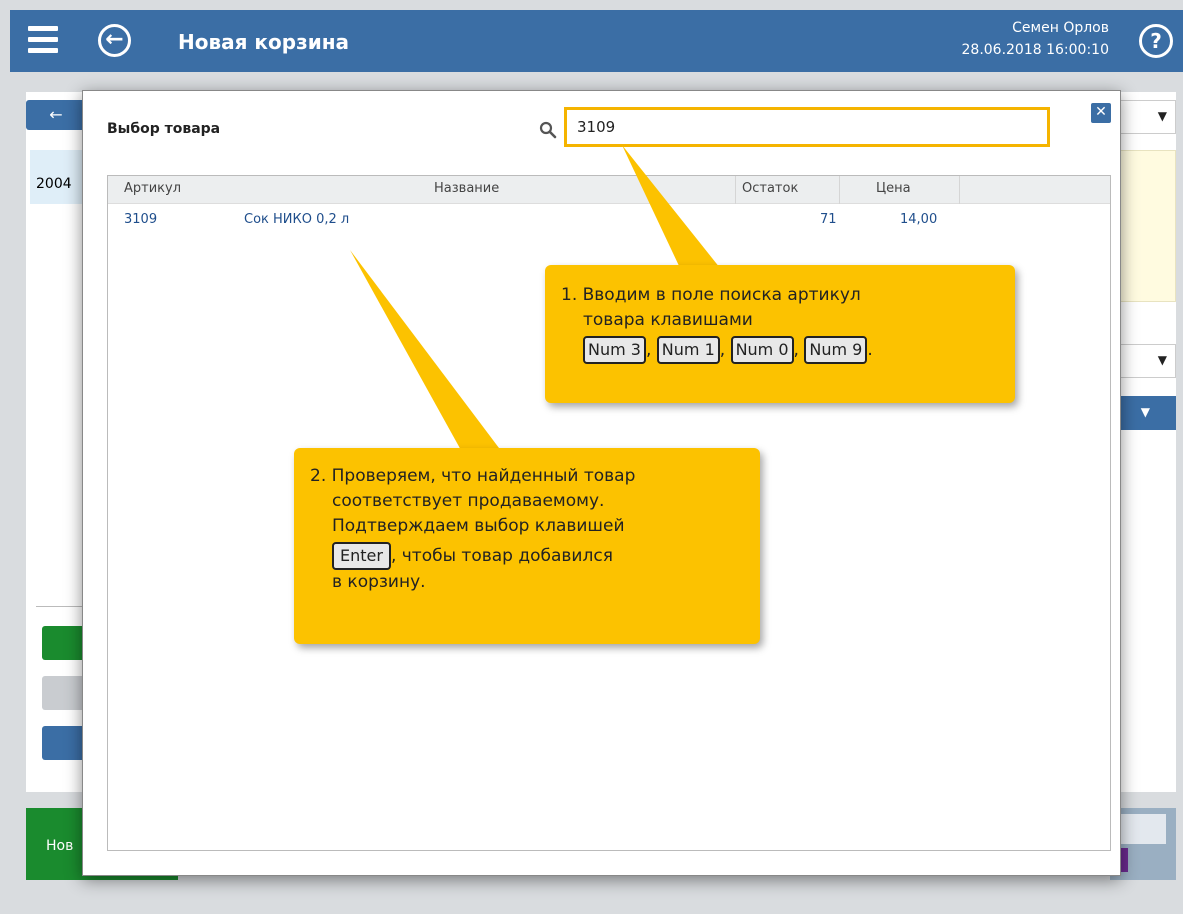 Image resolution: width=1183 pixels, height=914 pixels. What do you see at coordinates (473, 476) in the screenshot?
I see `hint-text: 2. Проверяем, что найденный товар` at bounding box center [473, 476].